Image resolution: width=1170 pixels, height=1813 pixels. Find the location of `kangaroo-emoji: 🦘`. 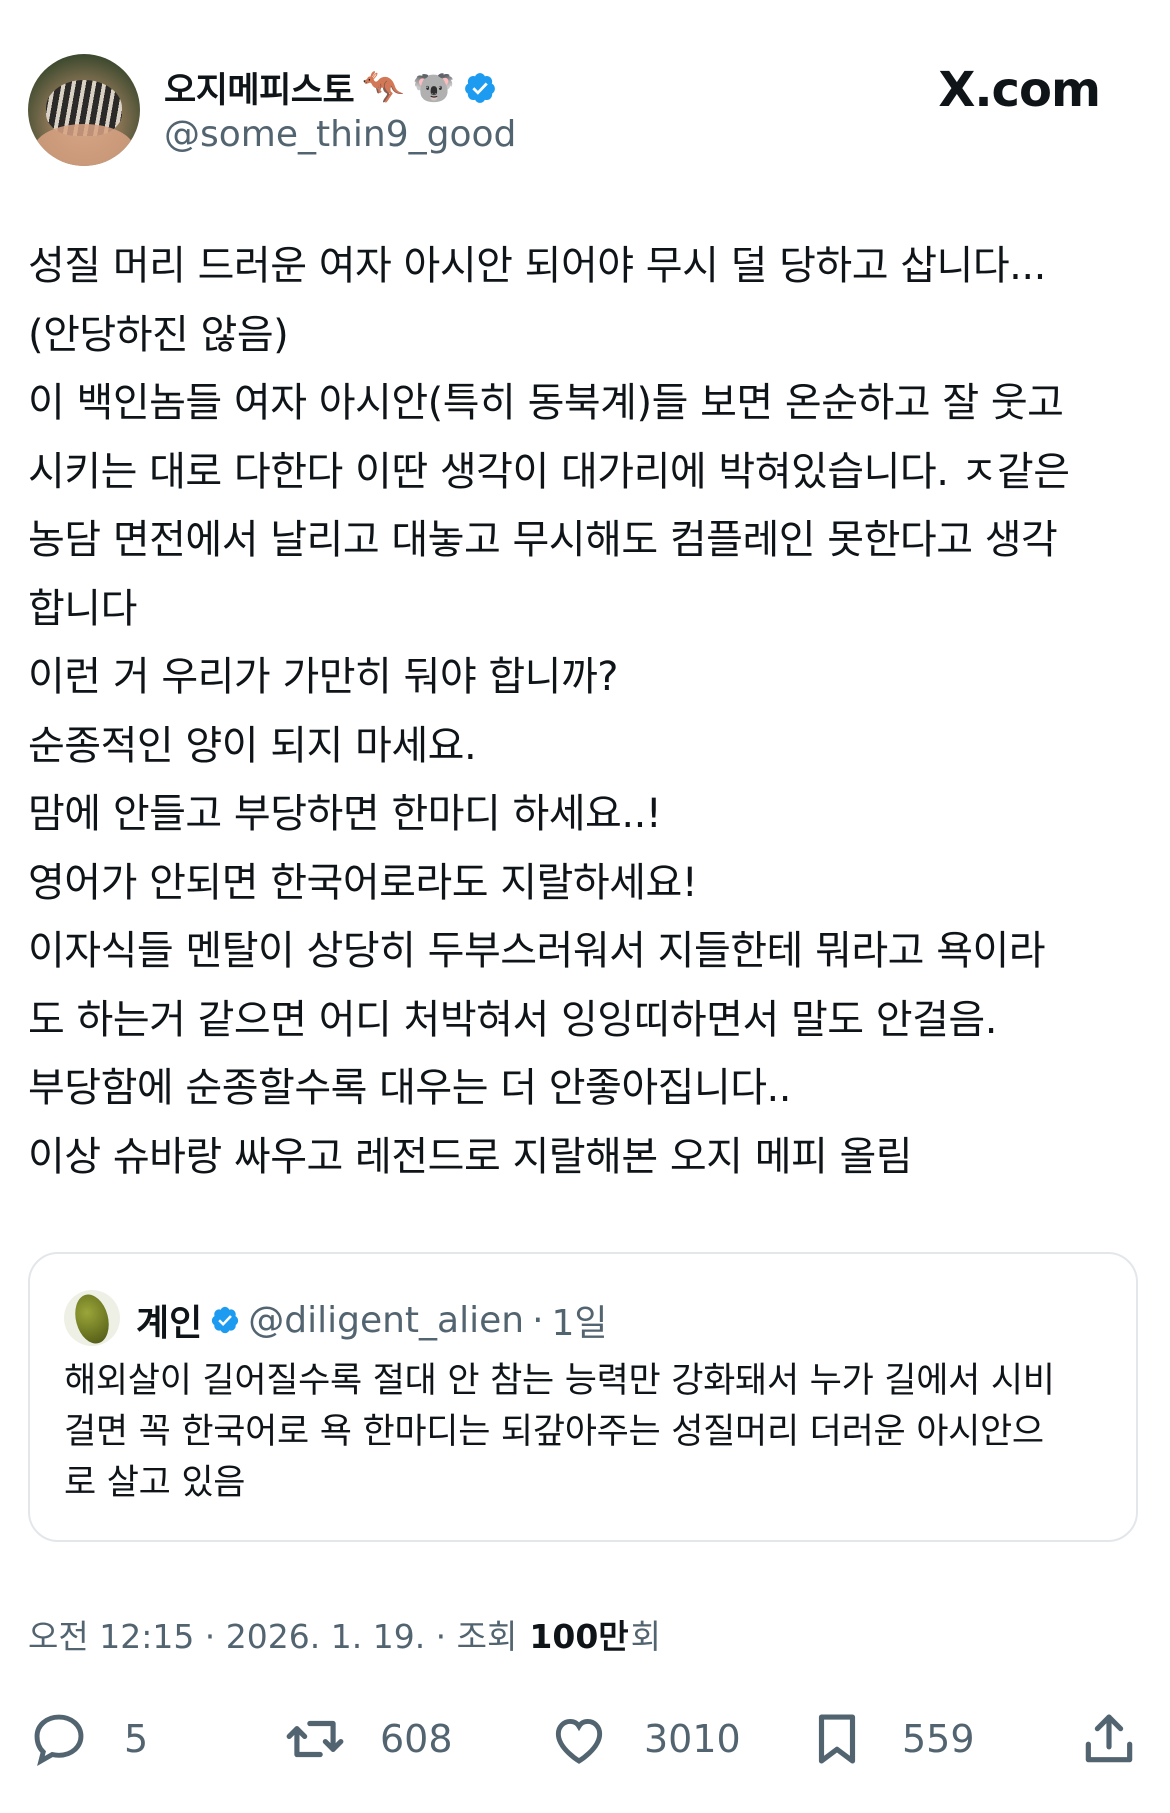

kangaroo-emoji: 🦘 is located at coordinates (383, 87).